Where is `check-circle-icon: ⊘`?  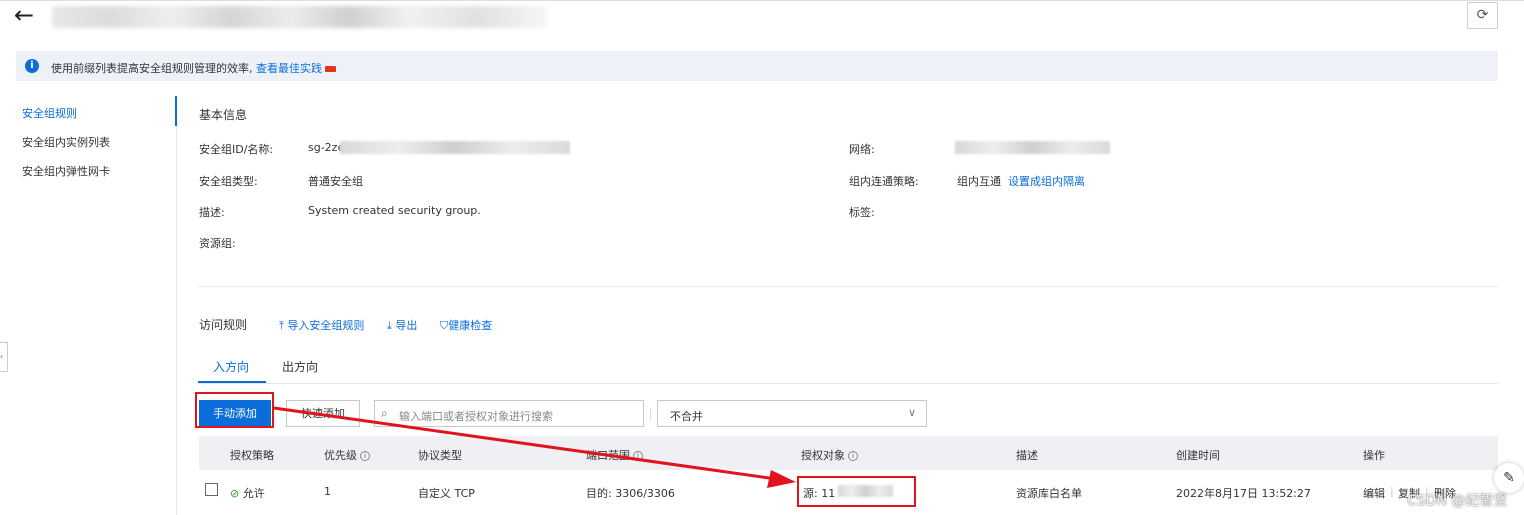 check-circle-icon: ⊘ is located at coordinates (235, 493).